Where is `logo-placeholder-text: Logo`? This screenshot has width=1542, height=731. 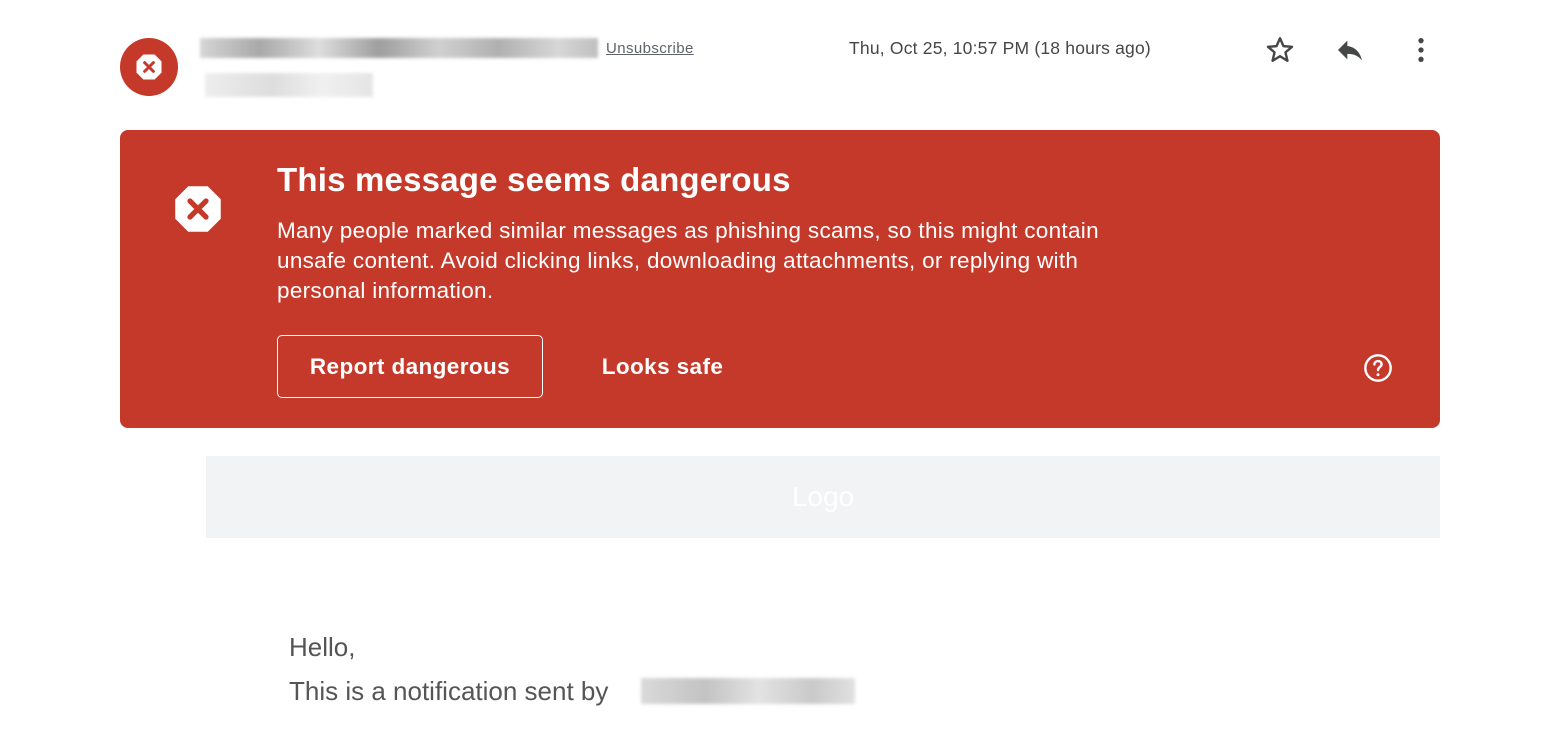 logo-placeholder-text: Logo is located at coordinates (823, 496).